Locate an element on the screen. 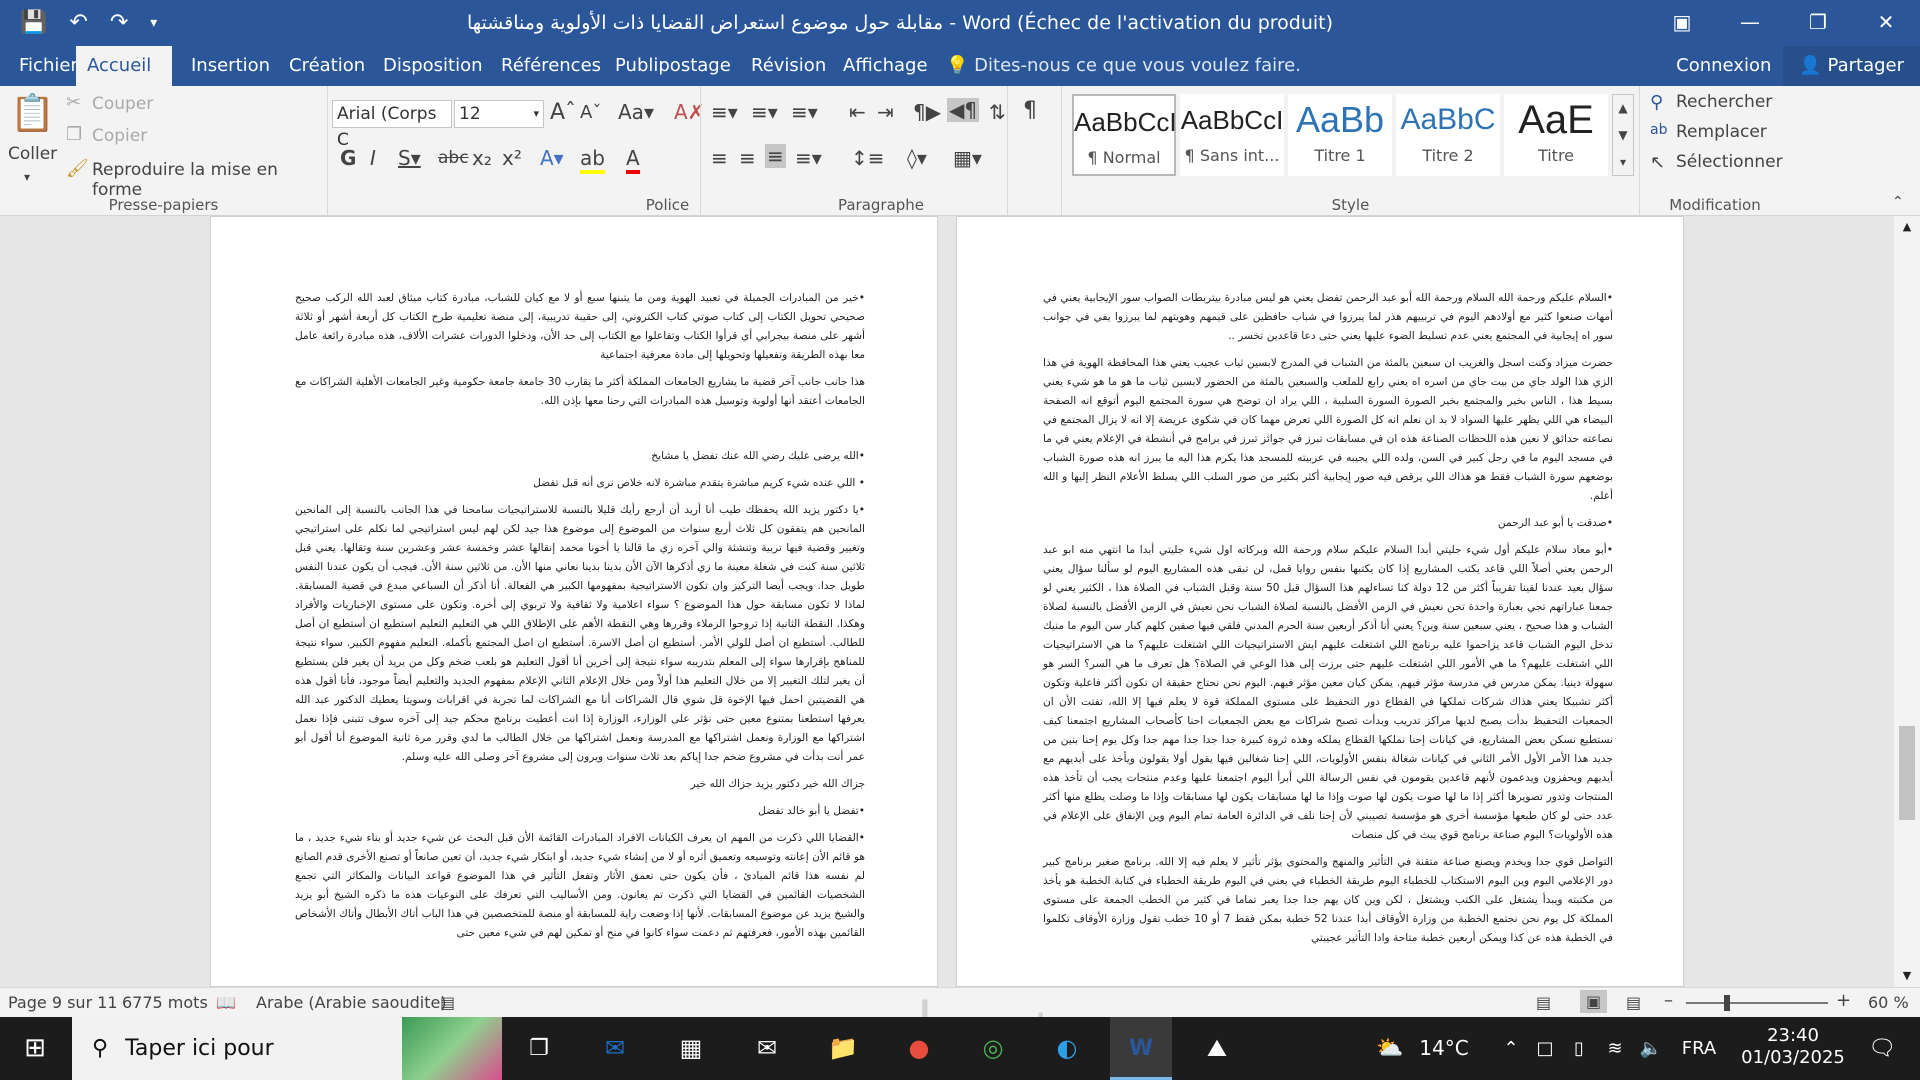  tell-me-box: 💡 Dites-nous ce que vous voulez faire. is located at coordinates (1123, 66).